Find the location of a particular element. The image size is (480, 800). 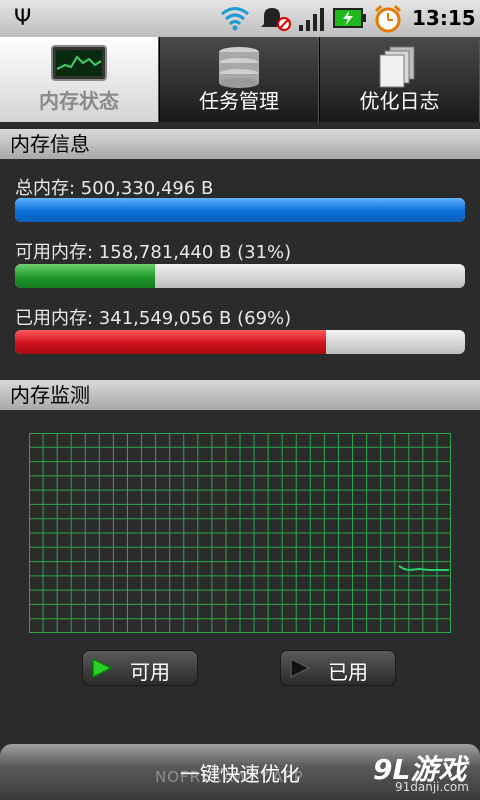

tab-task-manager: 任务管理 is located at coordinates (239, 79).